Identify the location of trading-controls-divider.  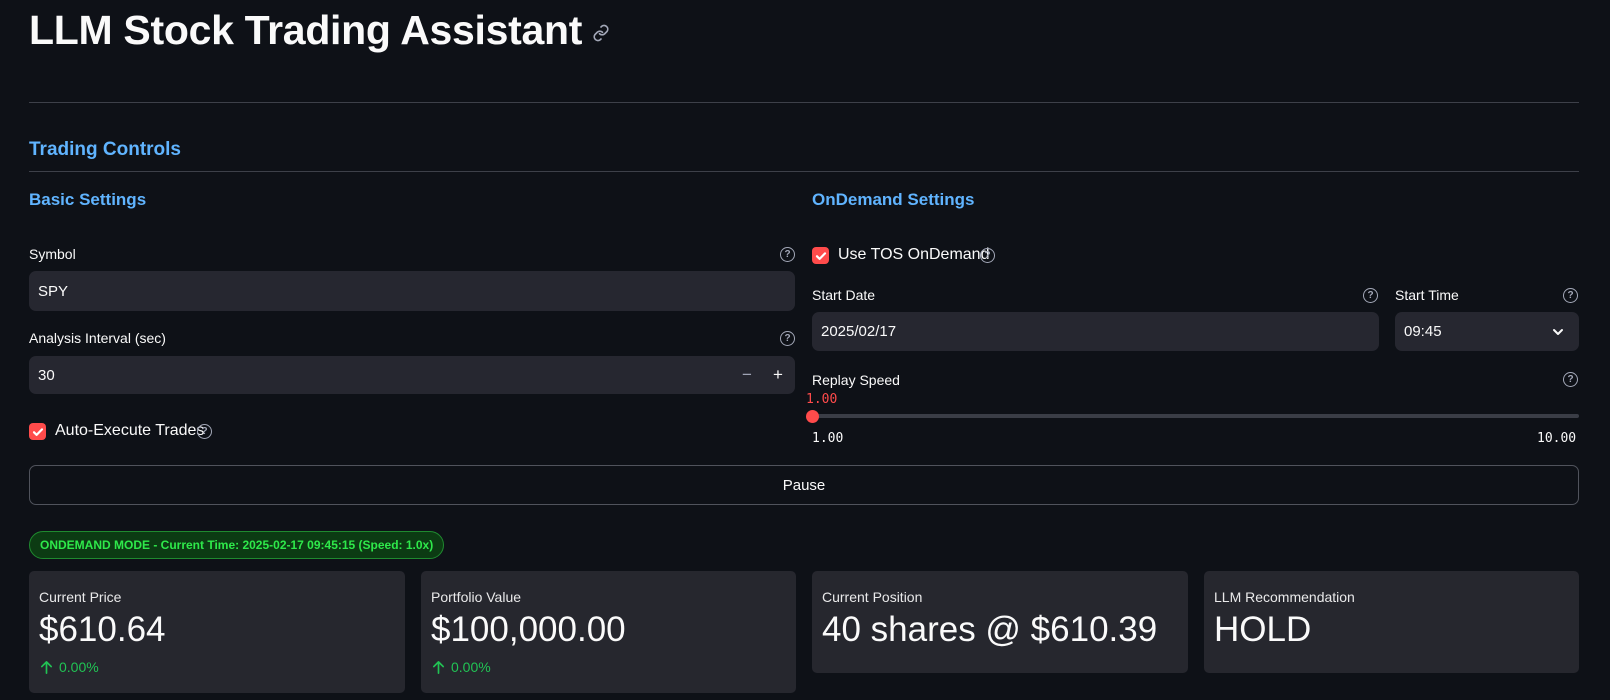
(804, 171).